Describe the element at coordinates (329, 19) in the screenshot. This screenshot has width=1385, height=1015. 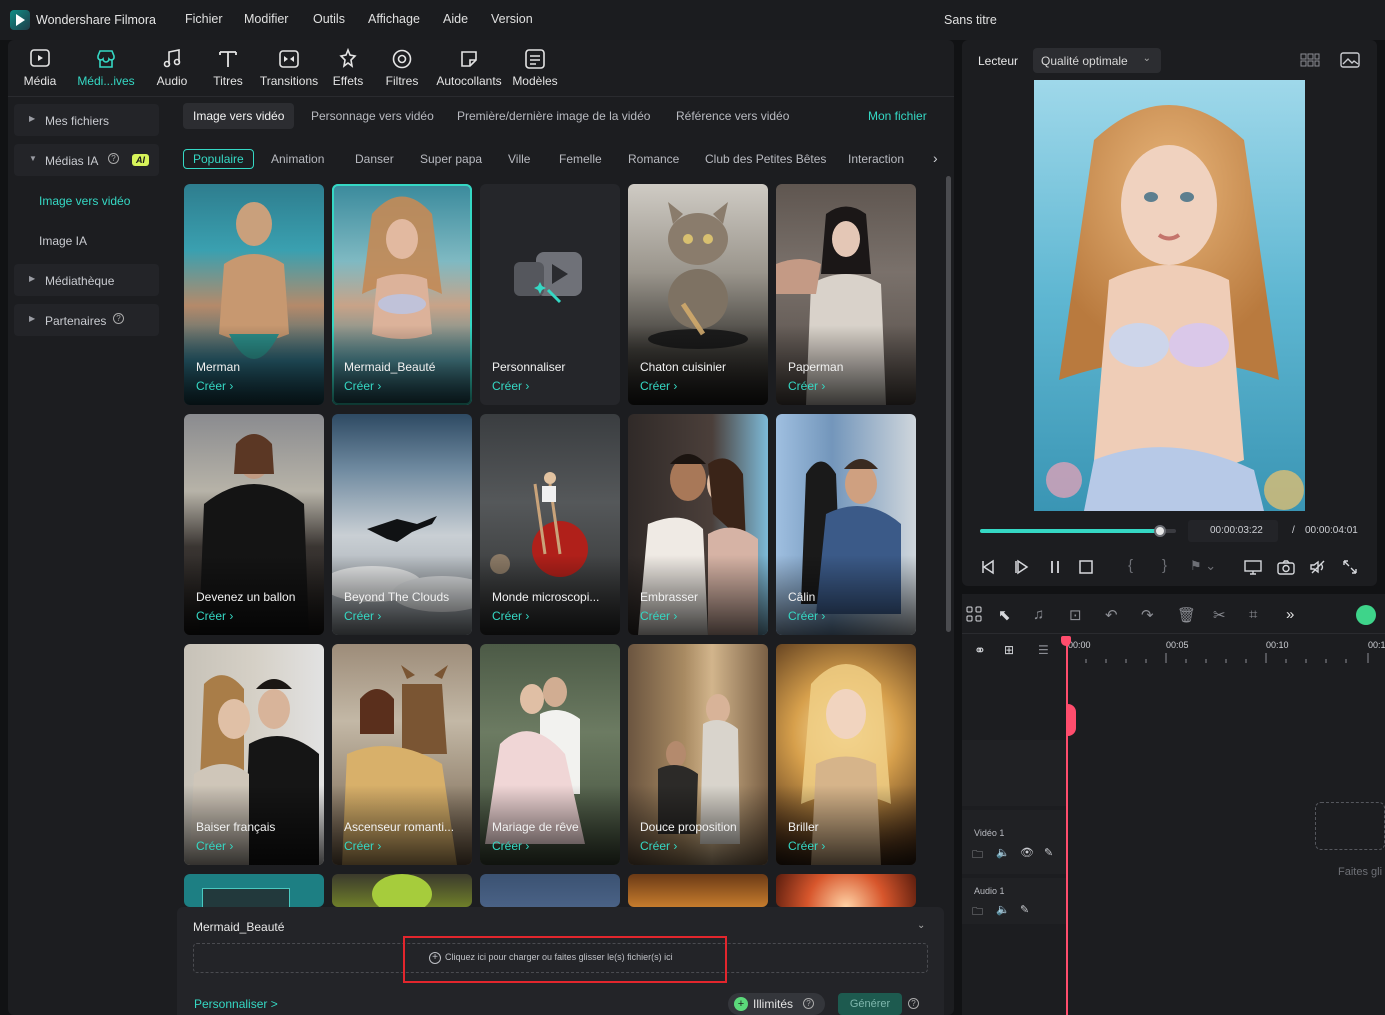
I see `menu-outils: Outils` at that location.